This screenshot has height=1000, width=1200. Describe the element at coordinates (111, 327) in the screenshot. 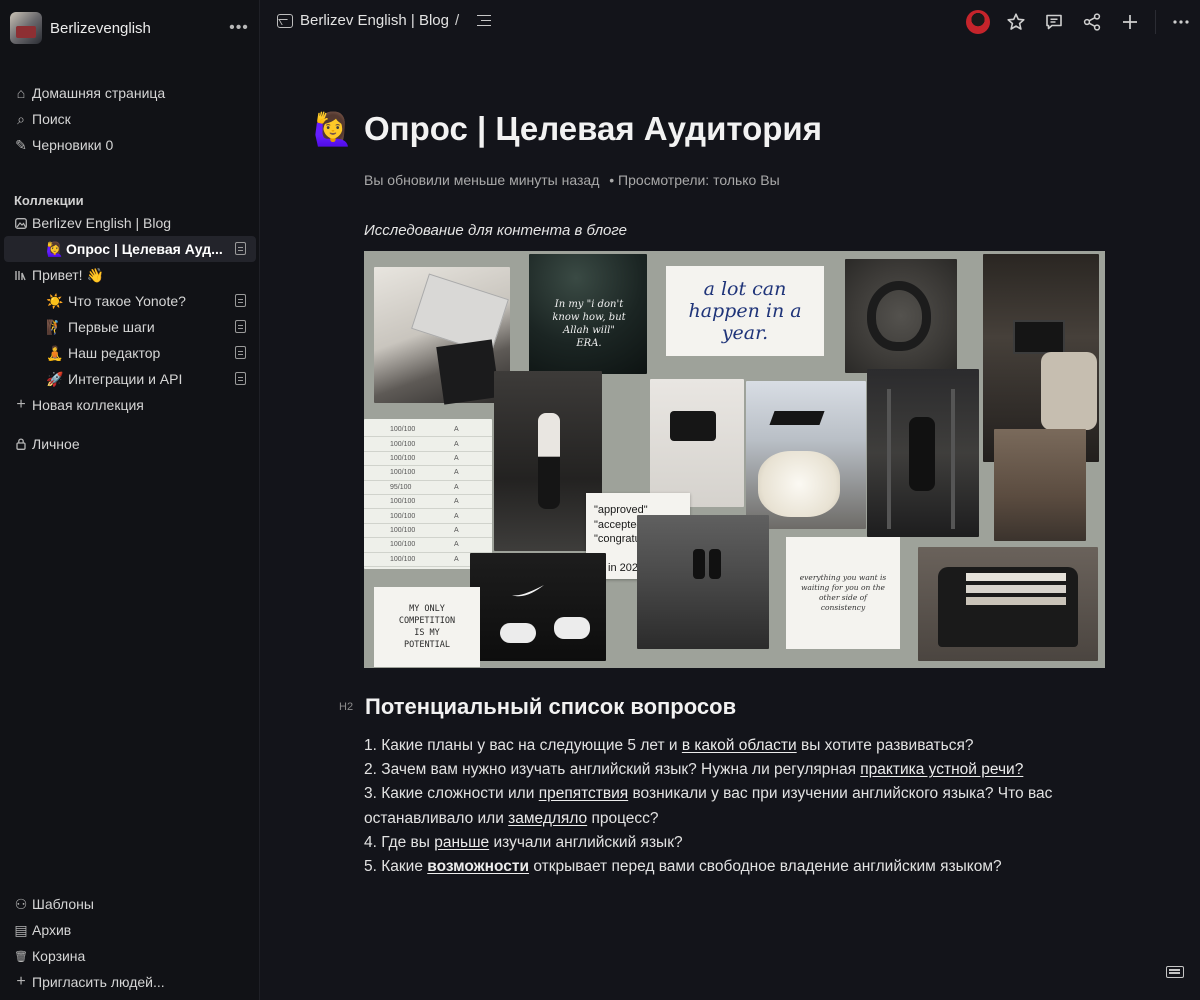

I see `sidebar-item-label: Первые шаги` at that location.